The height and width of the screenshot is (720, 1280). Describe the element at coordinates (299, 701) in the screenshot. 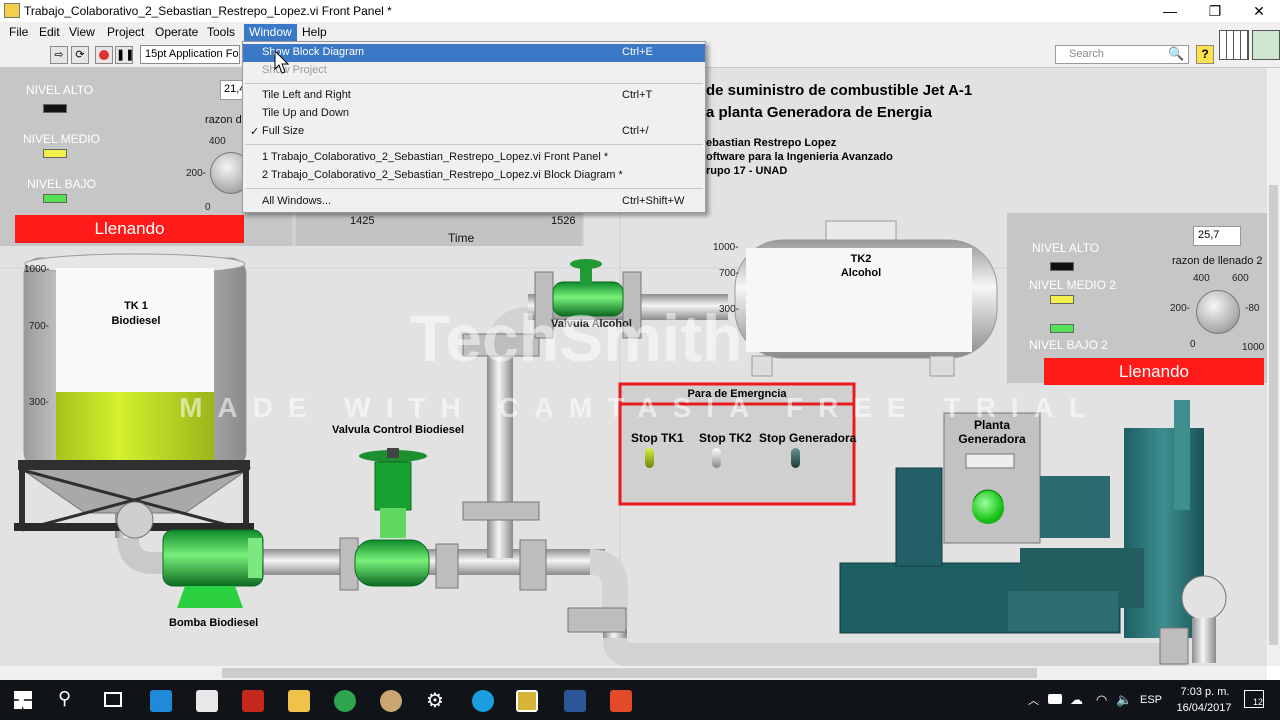

I see `file-explorer-icon` at that location.